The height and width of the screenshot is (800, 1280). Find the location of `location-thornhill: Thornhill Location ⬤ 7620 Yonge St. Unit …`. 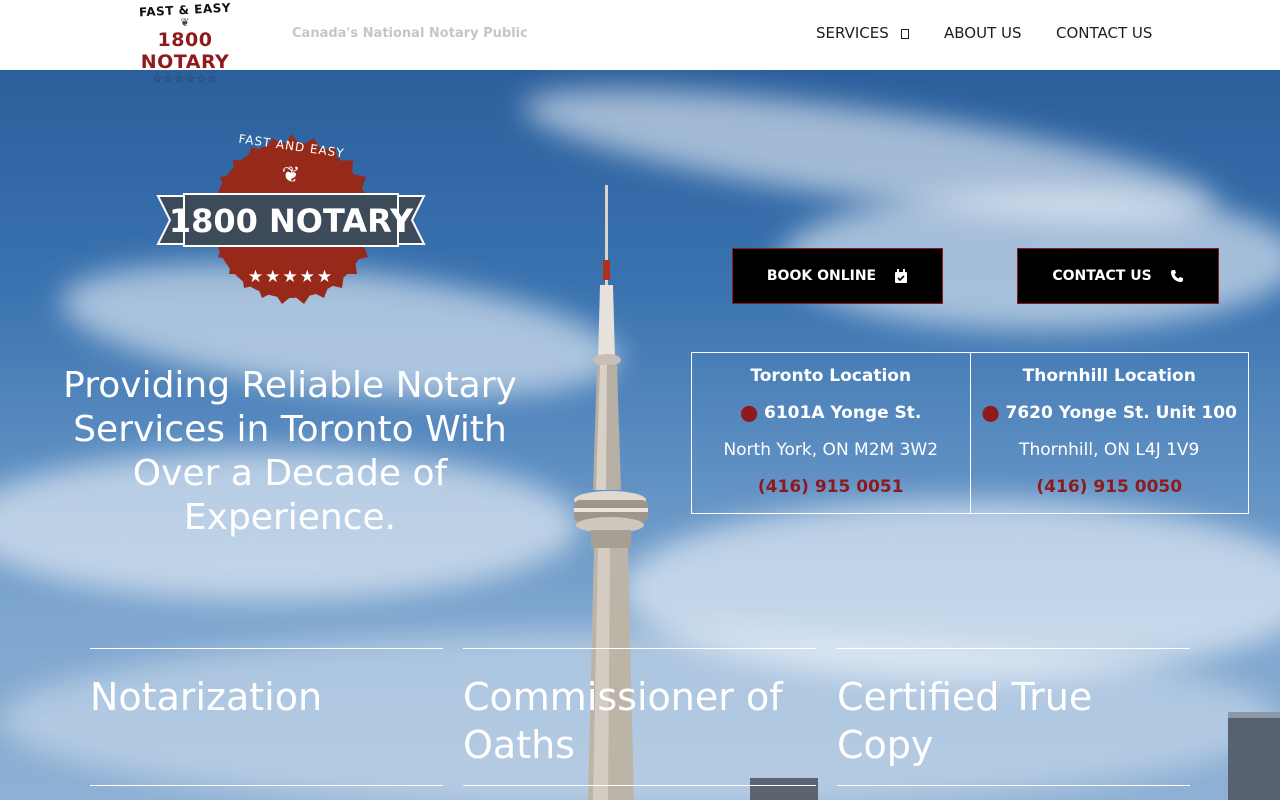

location-thornhill: Thornhill Location ⬤ 7620 Yonge St. Unit … is located at coordinates (1109, 433).